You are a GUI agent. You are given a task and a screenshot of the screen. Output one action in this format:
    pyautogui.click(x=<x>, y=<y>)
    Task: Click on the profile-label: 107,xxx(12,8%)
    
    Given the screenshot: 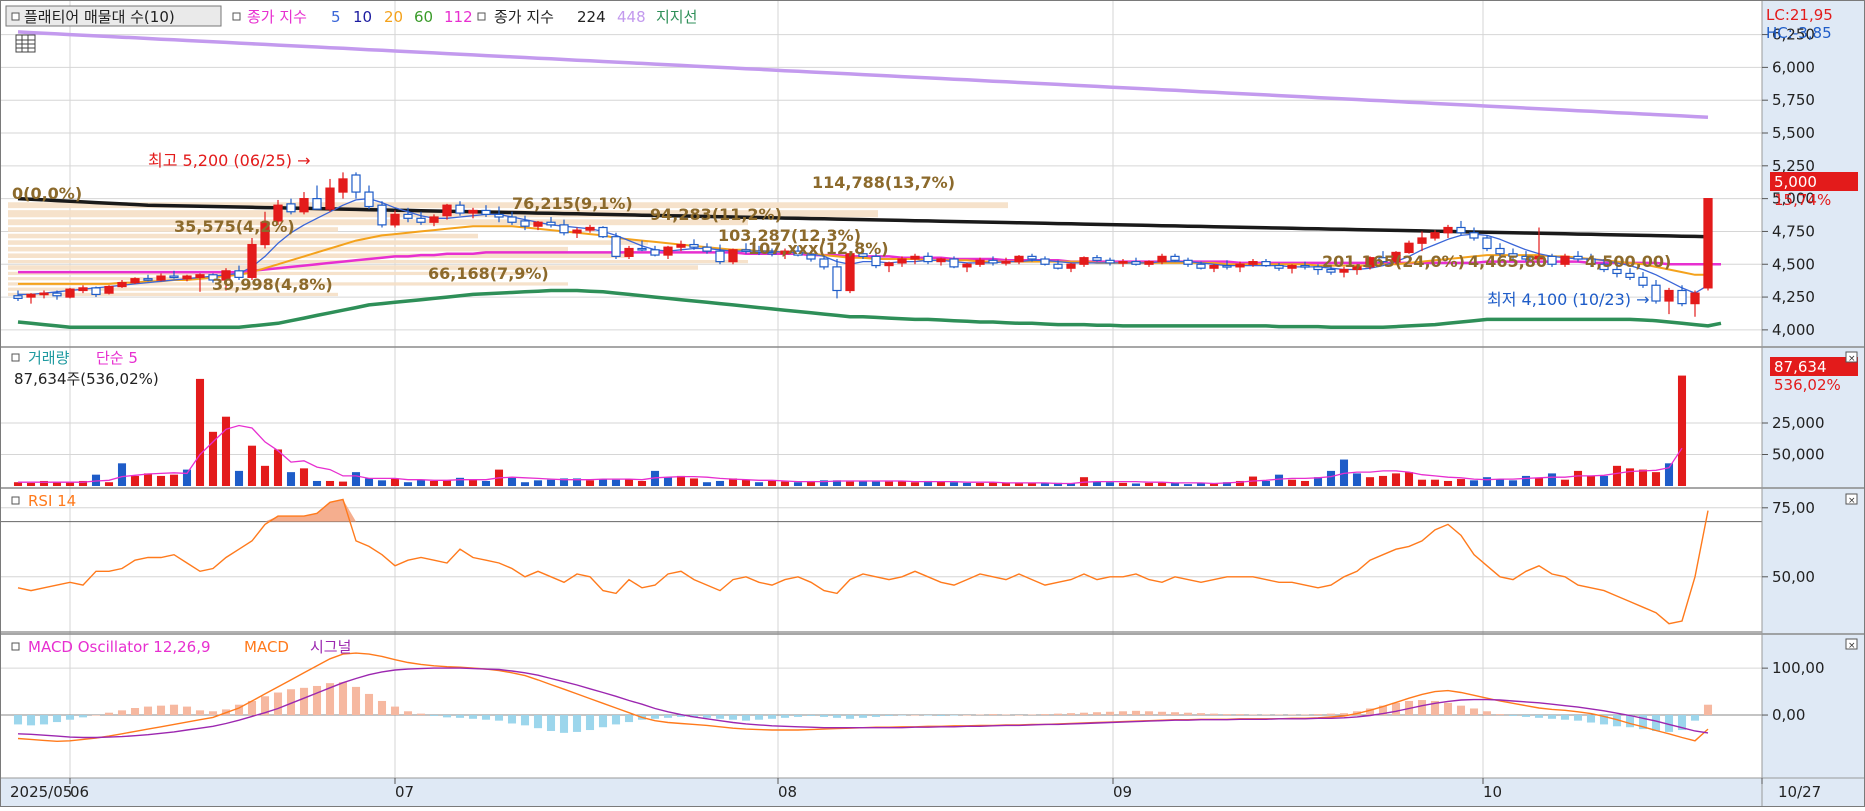 What is the action you would take?
    pyautogui.click(x=818, y=248)
    